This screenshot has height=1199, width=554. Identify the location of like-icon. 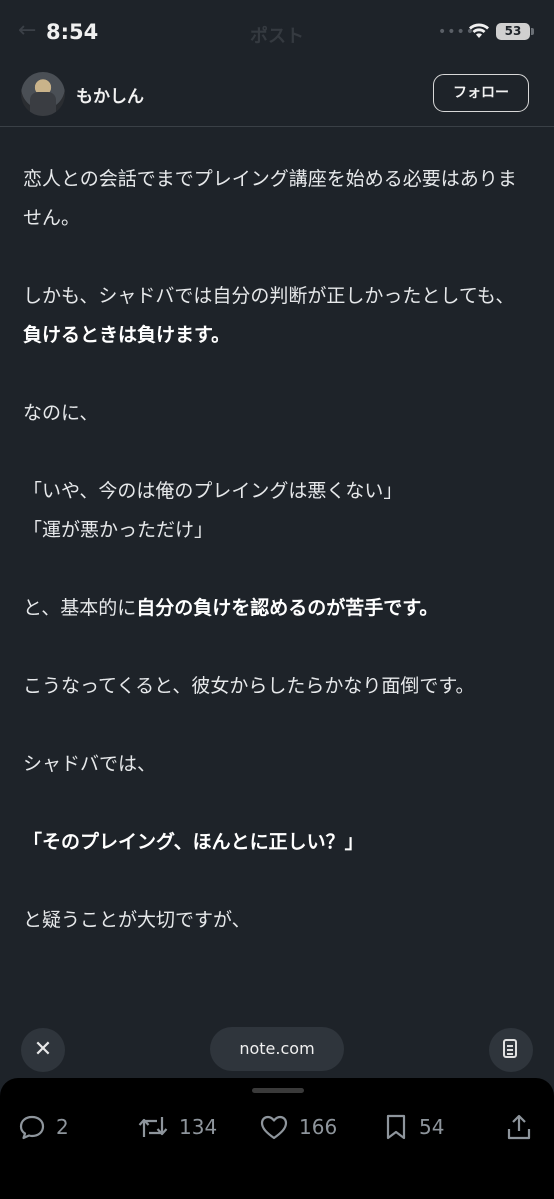
(274, 1127).